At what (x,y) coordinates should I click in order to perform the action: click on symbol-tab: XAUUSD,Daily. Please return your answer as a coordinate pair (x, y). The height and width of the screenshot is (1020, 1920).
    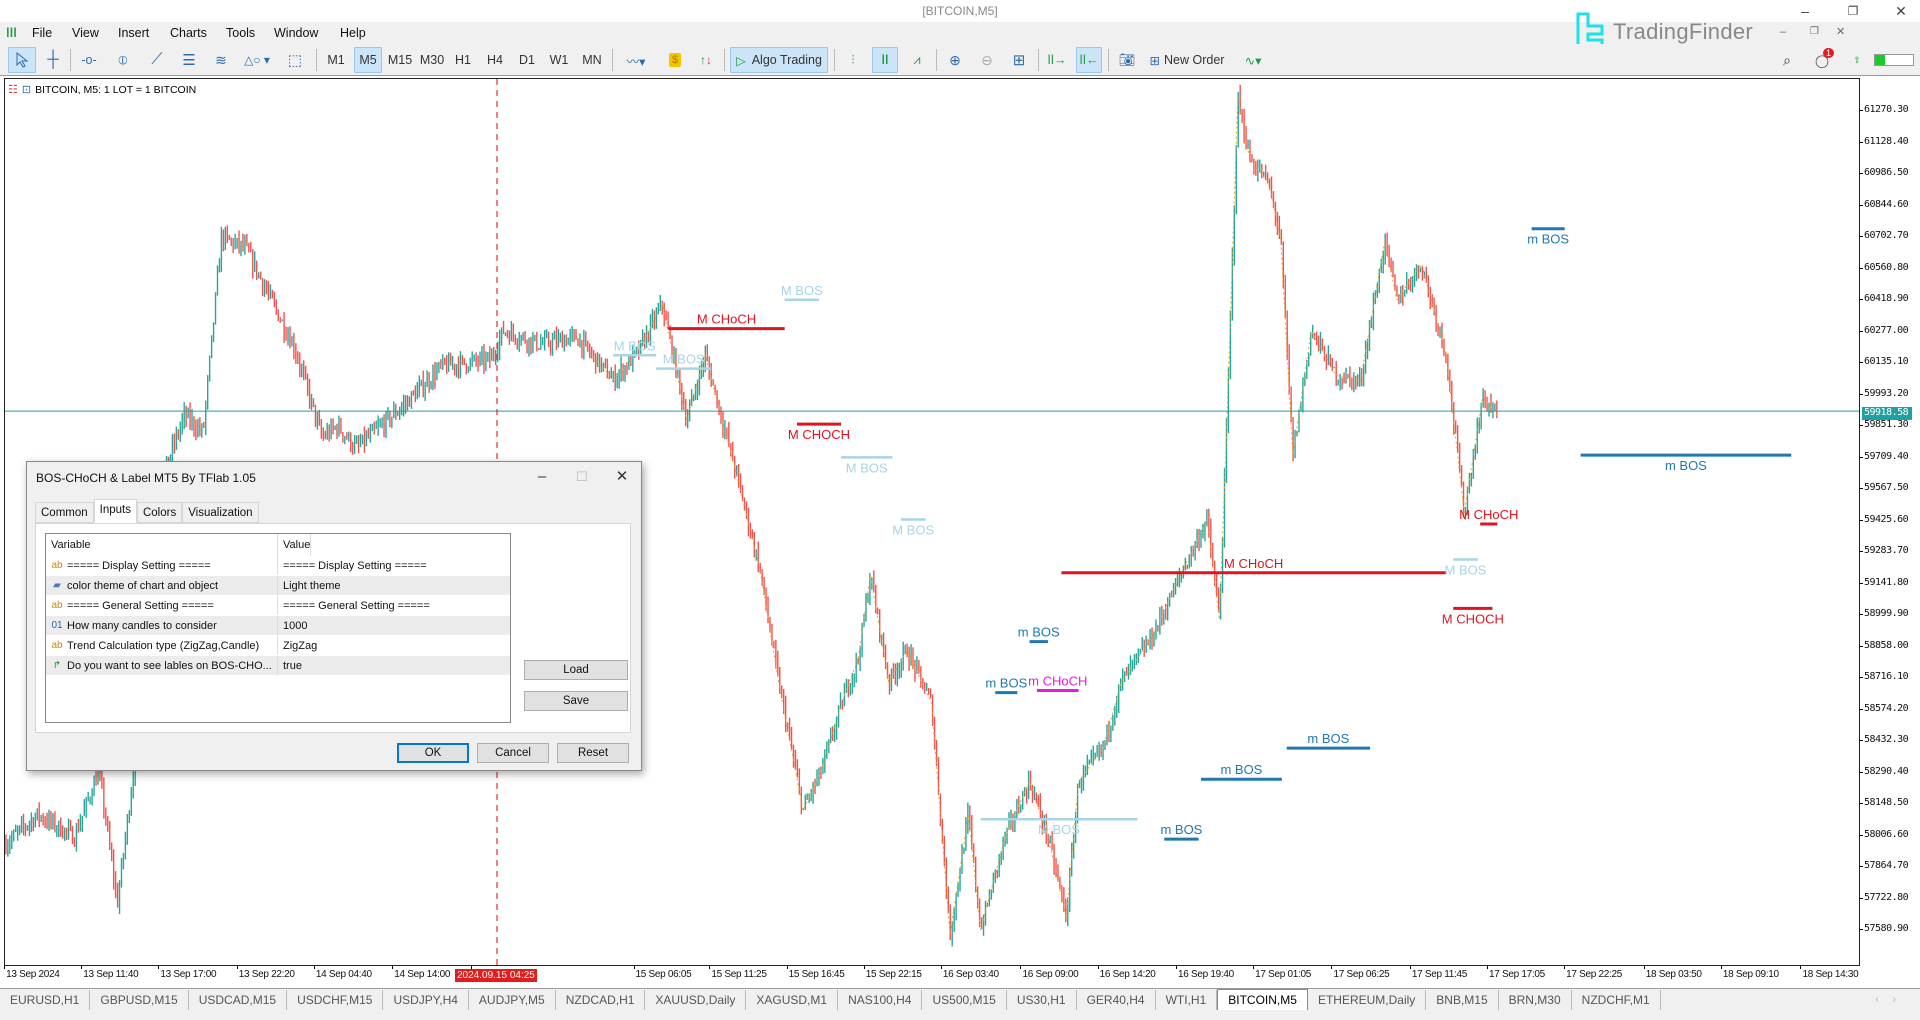
    Looking at the image, I should click on (696, 999).